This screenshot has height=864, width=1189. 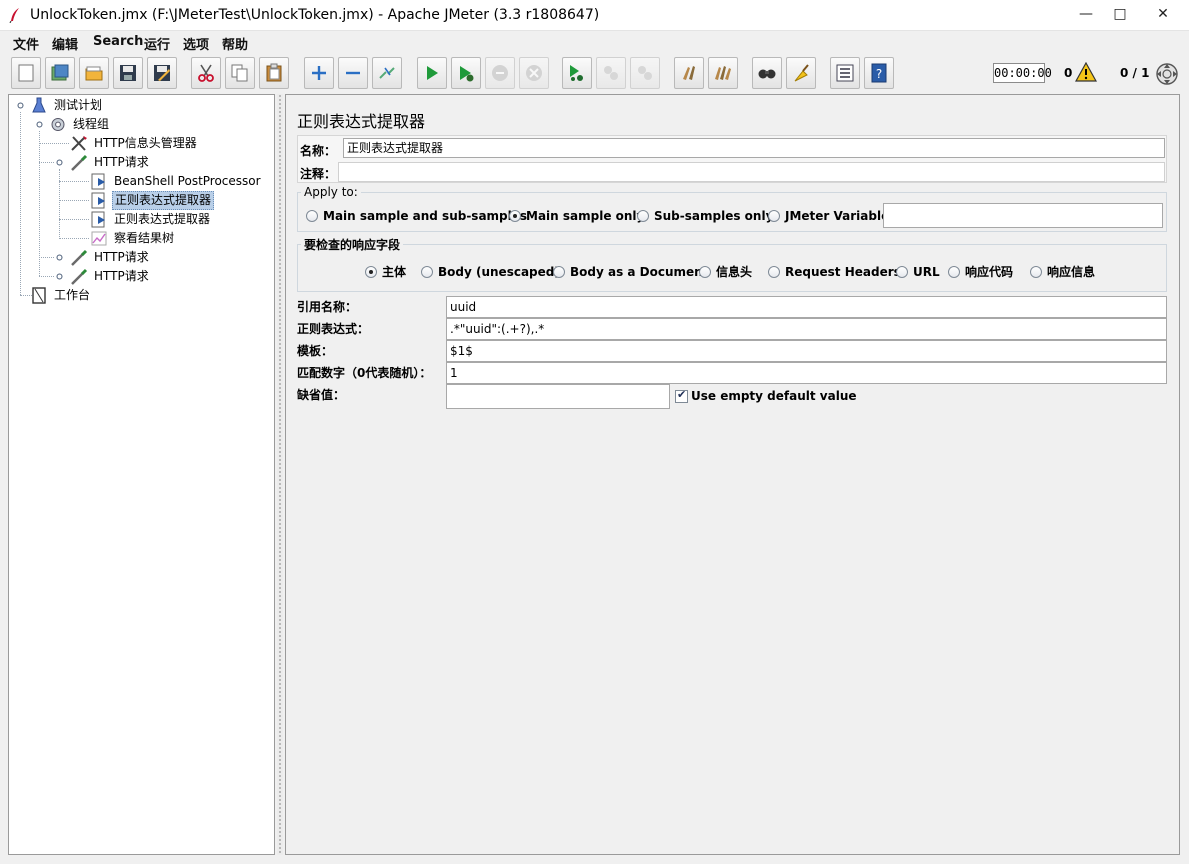 What do you see at coordinates (1086, 72) in the screenshot?
I see `warning-icon` at bounding box center [1086, 72].